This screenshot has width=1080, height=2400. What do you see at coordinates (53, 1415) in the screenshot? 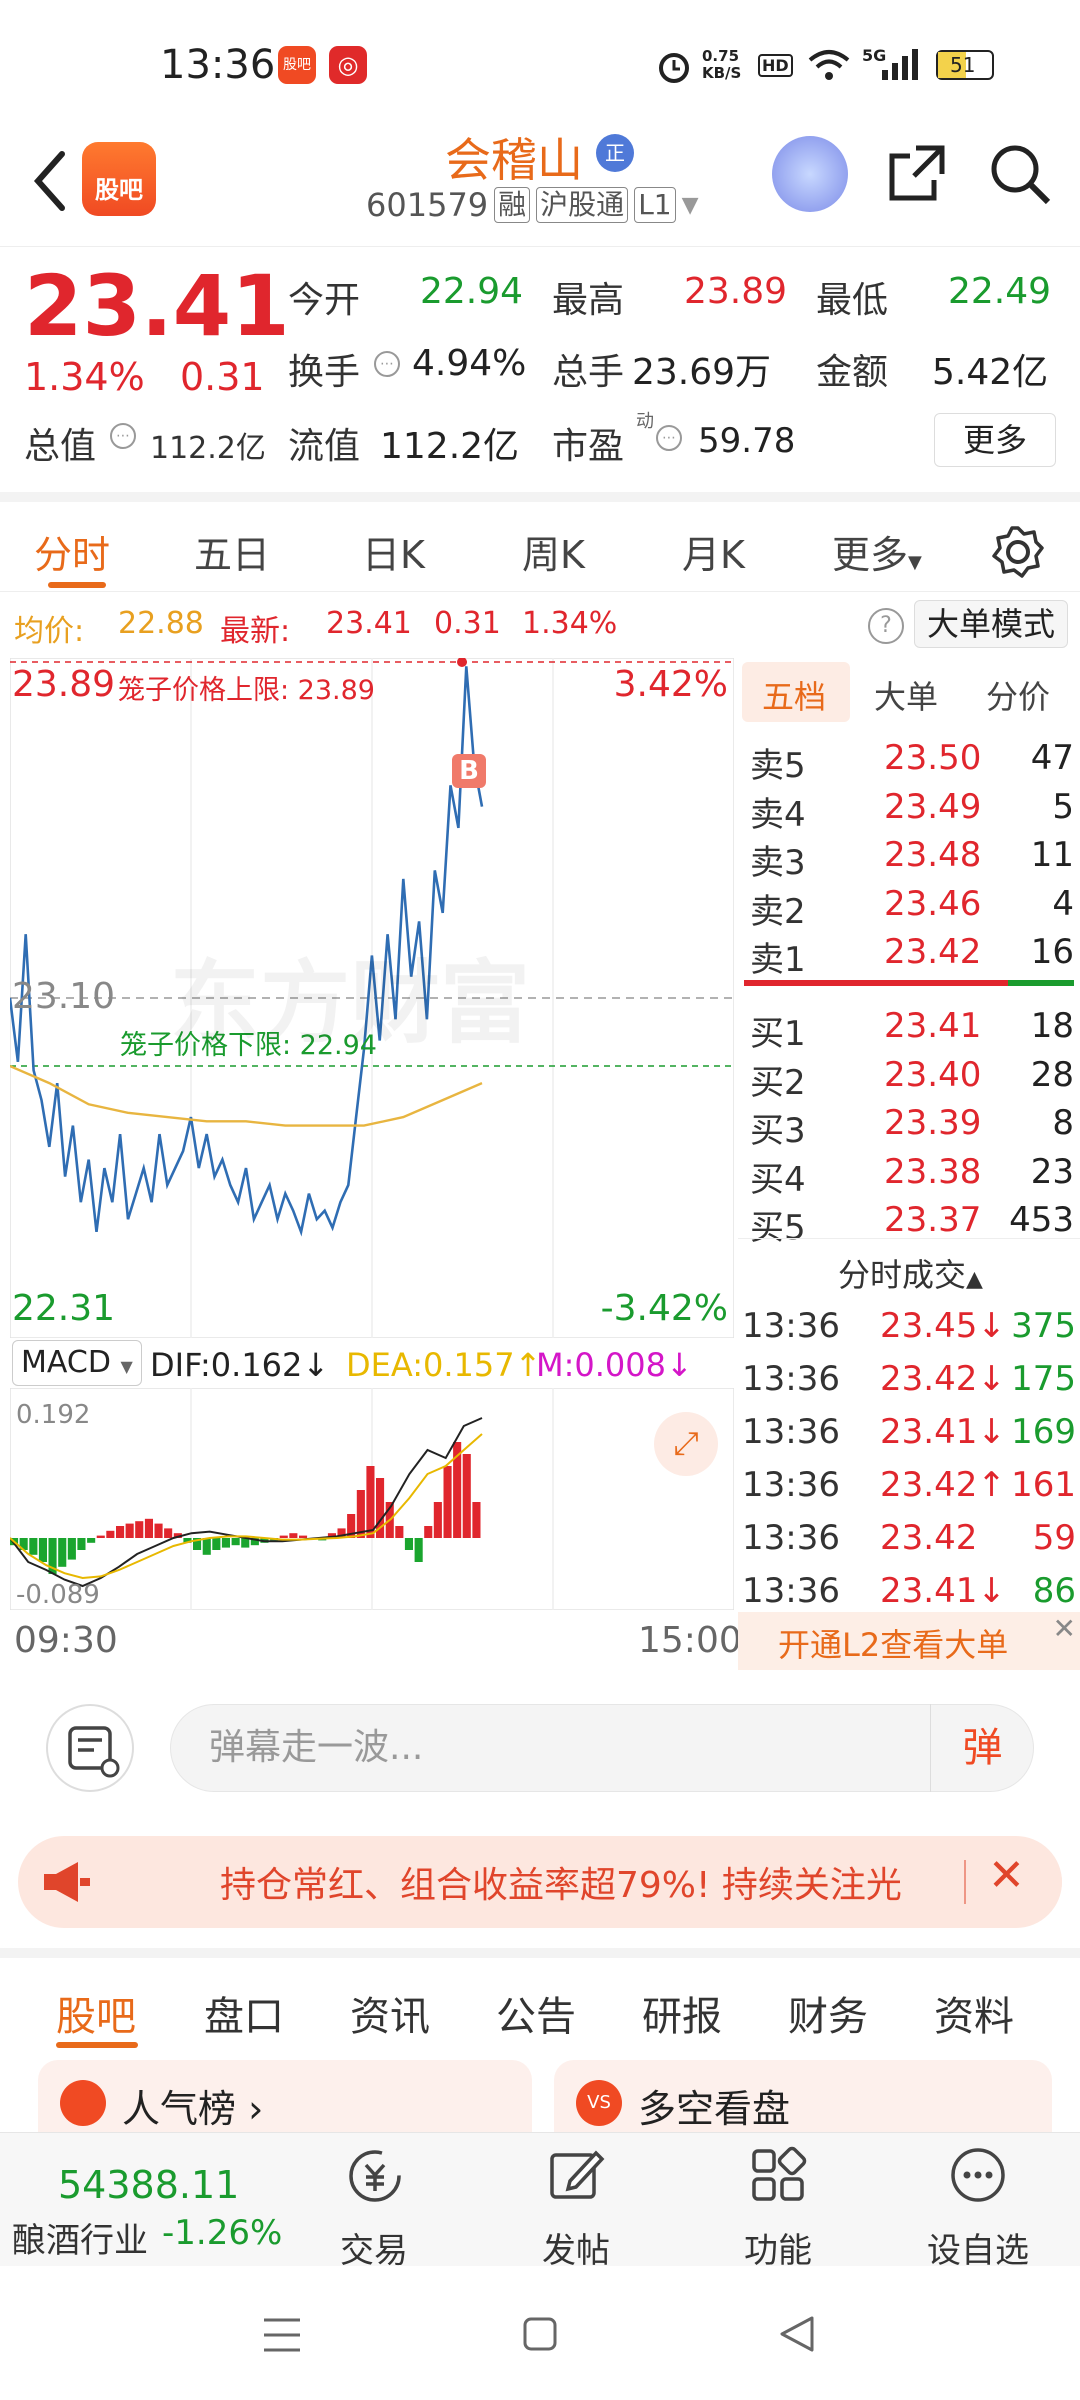
I see `macd-top-label: 0.192` at bounding box center [53, 1415].